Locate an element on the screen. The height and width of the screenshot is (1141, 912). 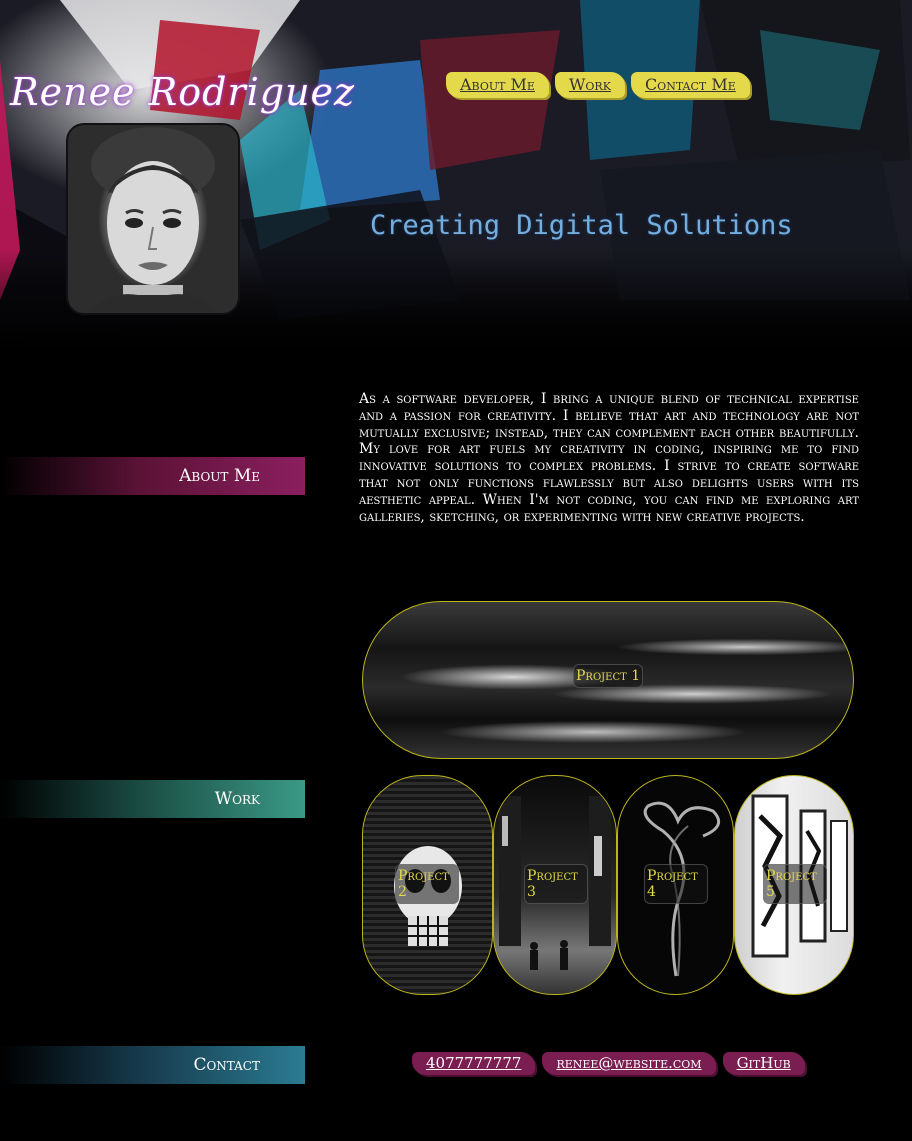
nav-contact-me: Contact Me is located at coordinates (690, 85).